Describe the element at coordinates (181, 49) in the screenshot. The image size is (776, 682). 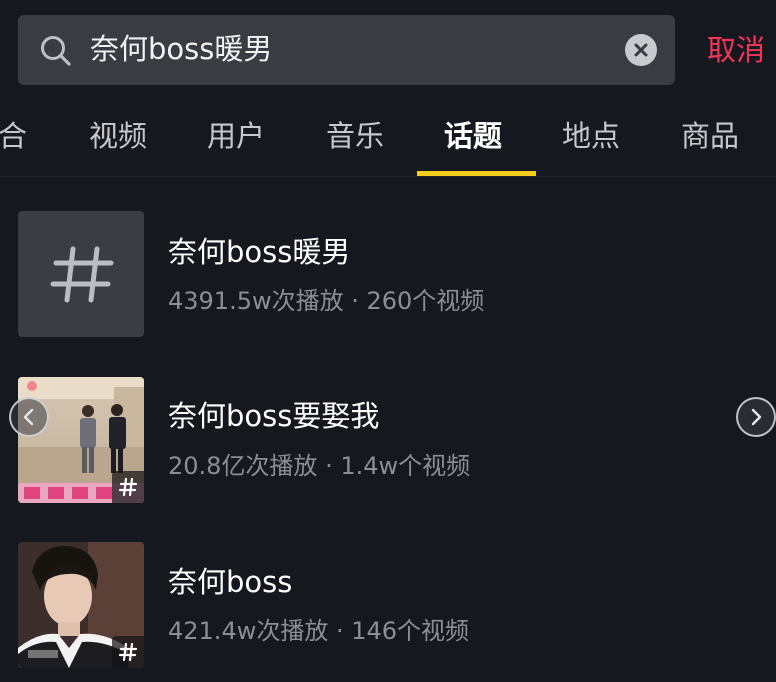
I see `search-input: 奈何boss暖男` at that location.